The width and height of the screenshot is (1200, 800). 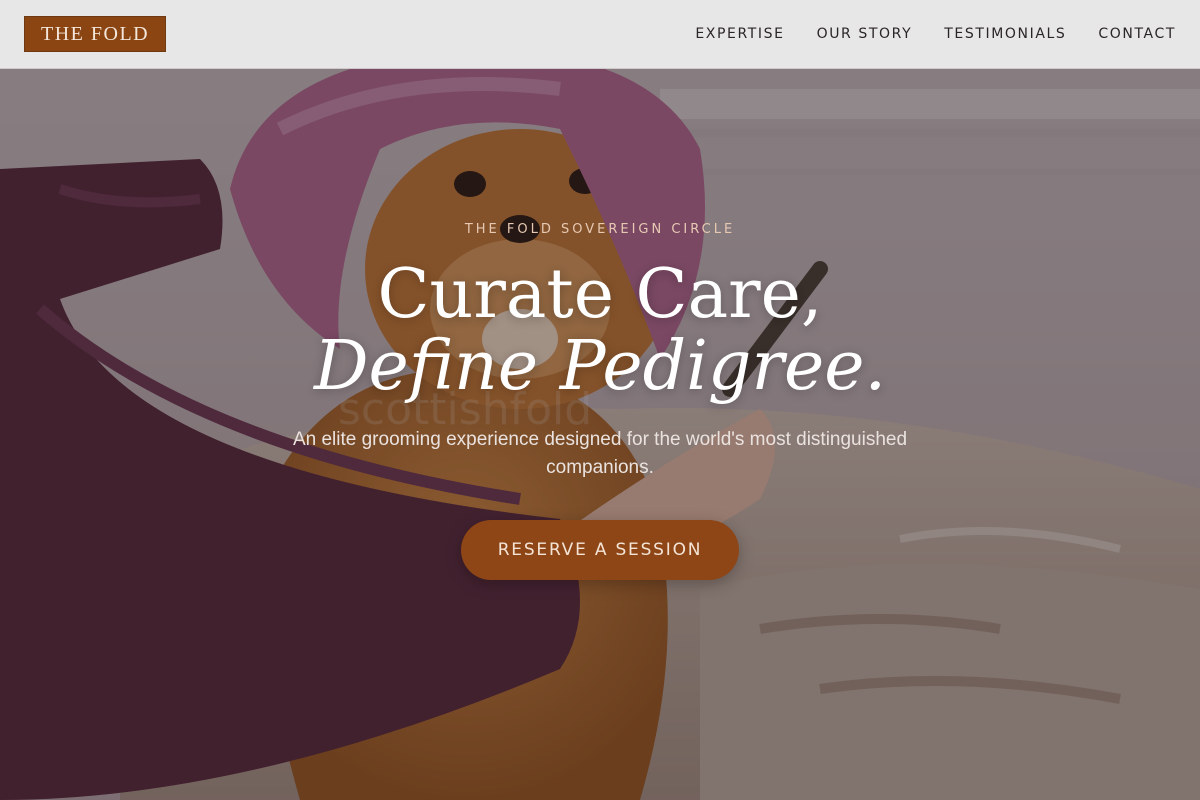 What do you see at coordinates (600, 294) in the screenshot?
I see `headline-line-1: Curate Care,` at bounding box center [600, 294].